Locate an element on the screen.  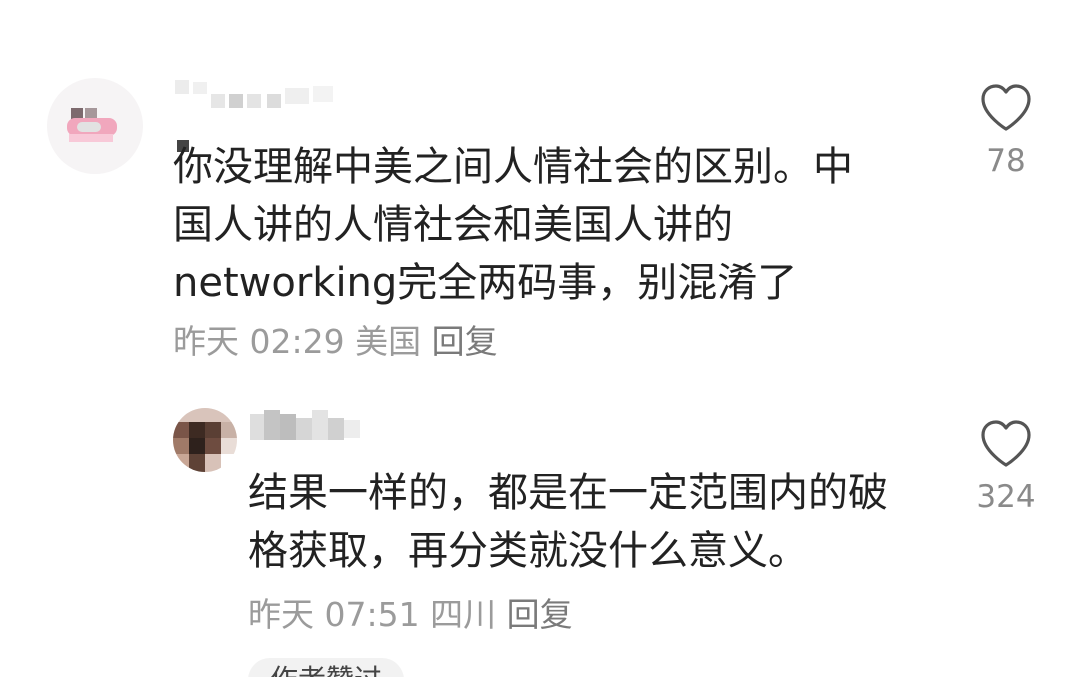
comment-2-like-button: 324 is located at coordinates (1006, 467).